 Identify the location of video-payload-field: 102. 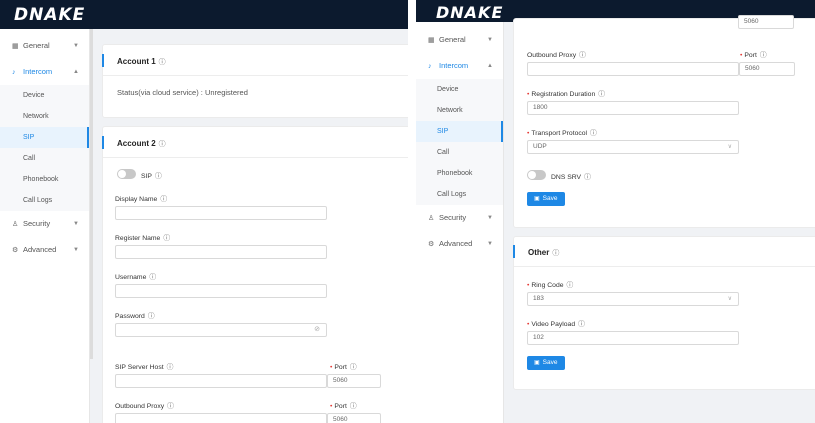
(633, 338).